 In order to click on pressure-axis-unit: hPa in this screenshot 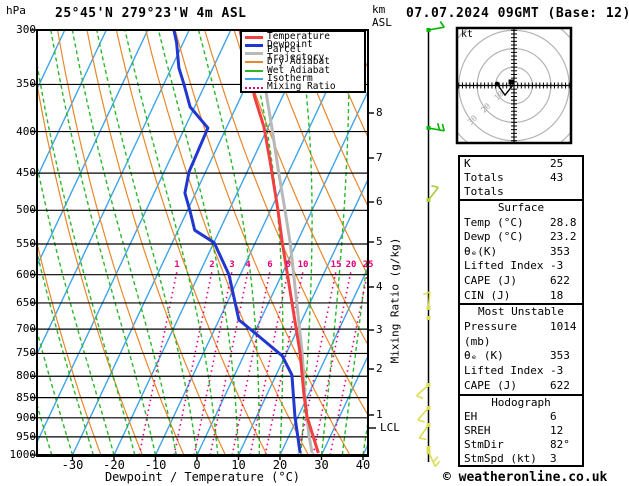, I will do `click(16, 10)`.